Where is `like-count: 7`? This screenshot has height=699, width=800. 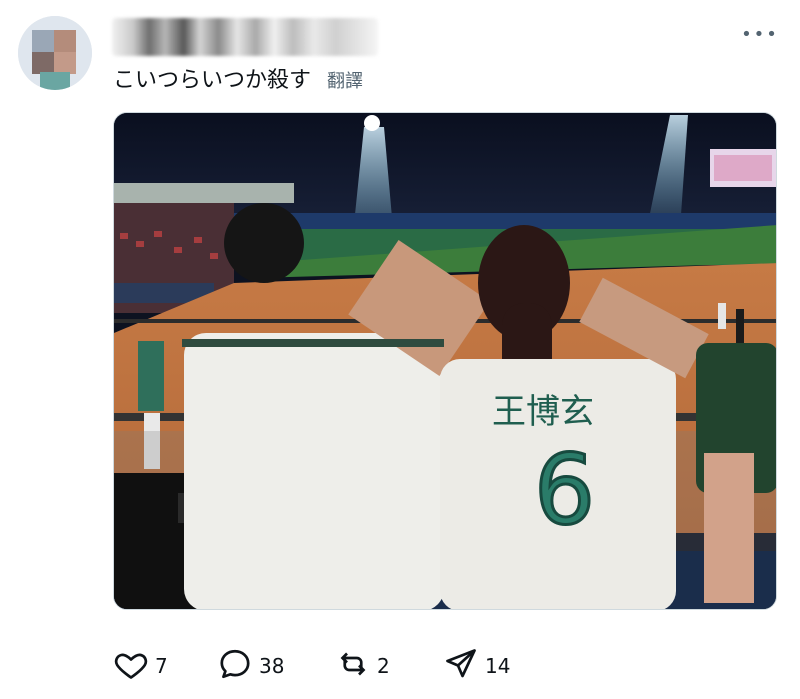 like-count: 7 is located at coordinates (161, 666).